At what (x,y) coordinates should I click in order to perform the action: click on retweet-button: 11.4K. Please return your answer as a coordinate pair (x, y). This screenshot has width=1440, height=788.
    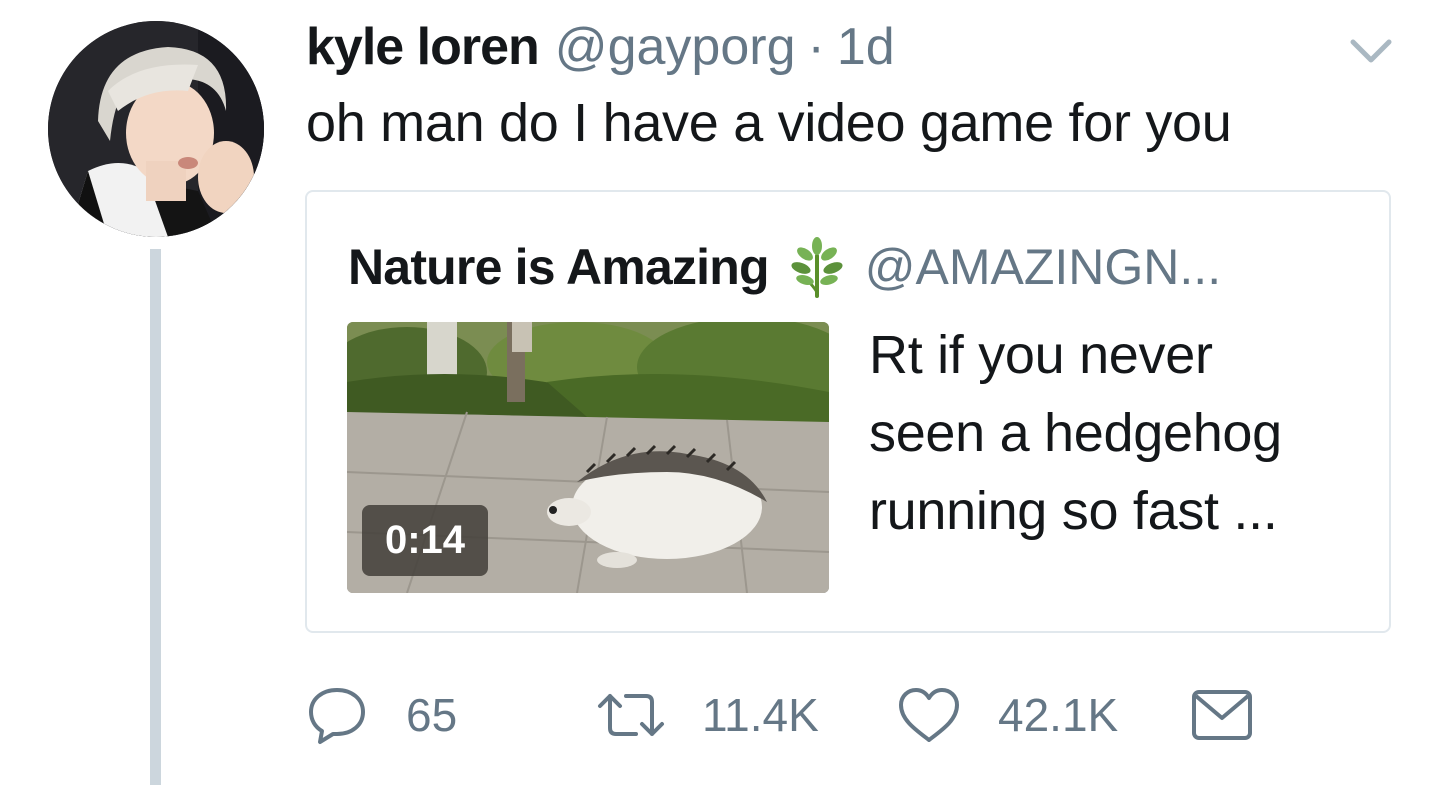
    Looking at the image, I should click on (706, 715).